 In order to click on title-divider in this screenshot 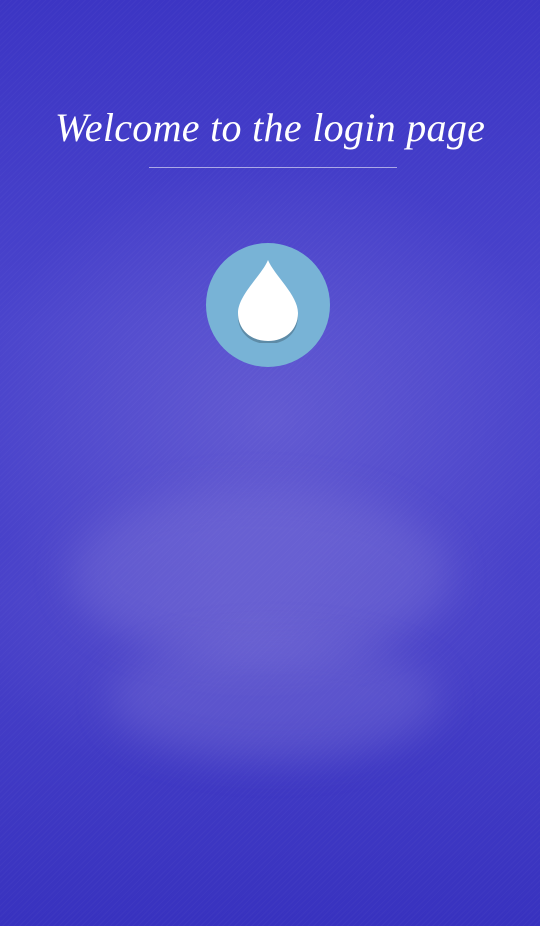, I will do `click(273, 167)`.